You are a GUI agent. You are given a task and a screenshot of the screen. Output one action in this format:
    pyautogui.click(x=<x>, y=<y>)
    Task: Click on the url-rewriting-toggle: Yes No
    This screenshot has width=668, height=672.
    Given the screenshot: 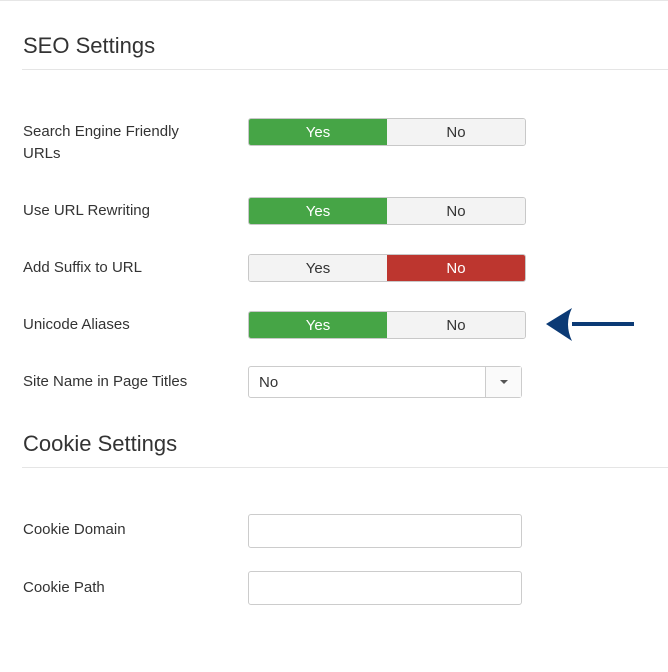 What is the action you would take?
    pyautogui.click(x=387, y=211)
    